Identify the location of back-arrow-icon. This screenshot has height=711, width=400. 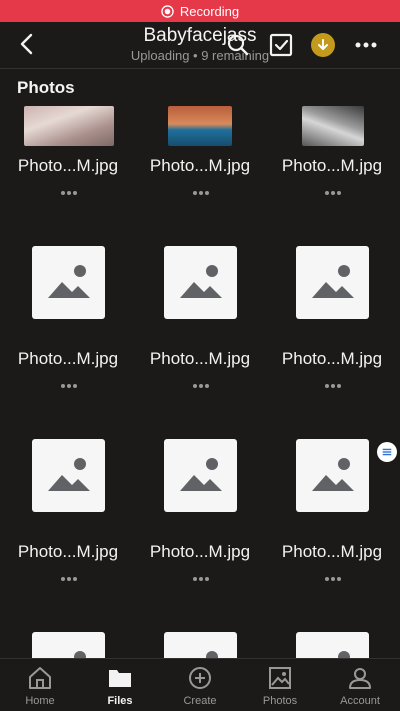
(28, 44).